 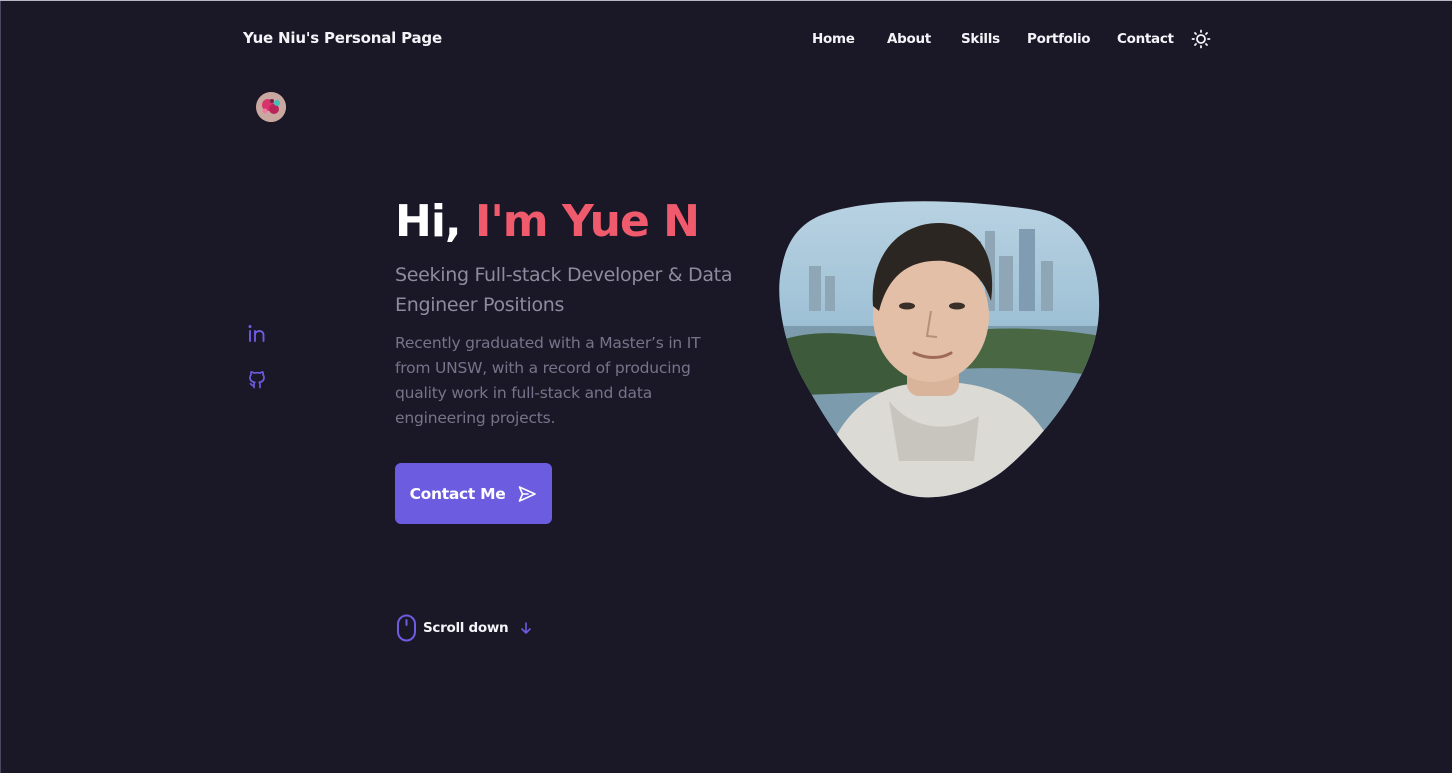 I want to click on profile-photo, so click(x=940, y=351).